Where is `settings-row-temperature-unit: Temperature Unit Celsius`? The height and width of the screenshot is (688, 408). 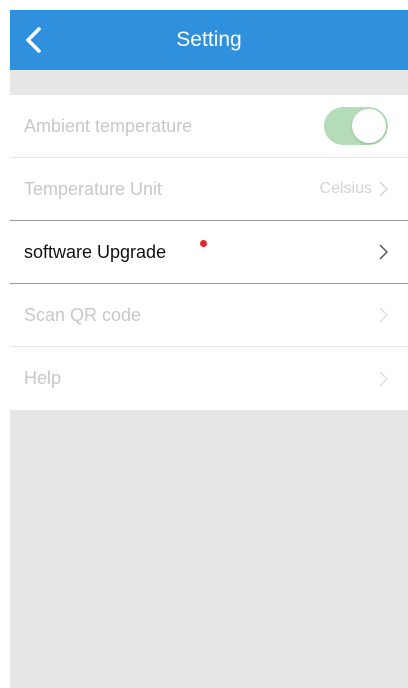
settings-row-temperature-unit: Temperature Unit Celsius is located at coordinates (209, 189).